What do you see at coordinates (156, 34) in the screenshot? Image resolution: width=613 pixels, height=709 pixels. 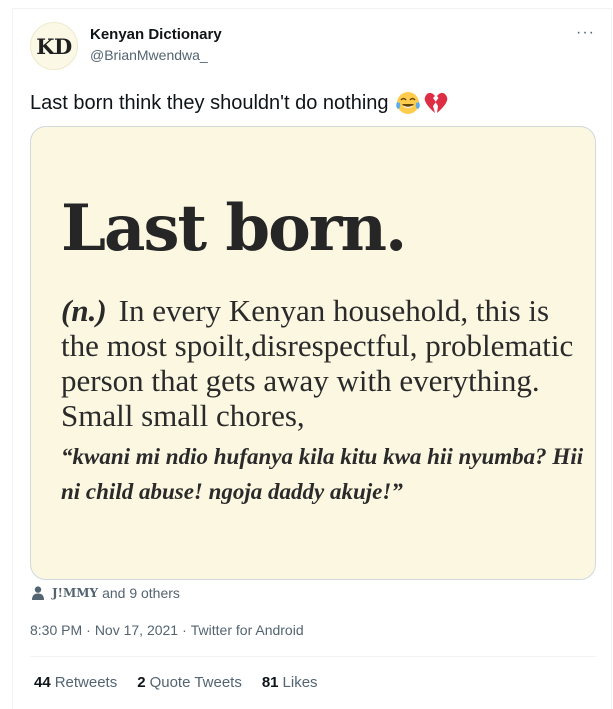 I see `author-name: Kenyan Dictionary` at bounding box center [156, 34].